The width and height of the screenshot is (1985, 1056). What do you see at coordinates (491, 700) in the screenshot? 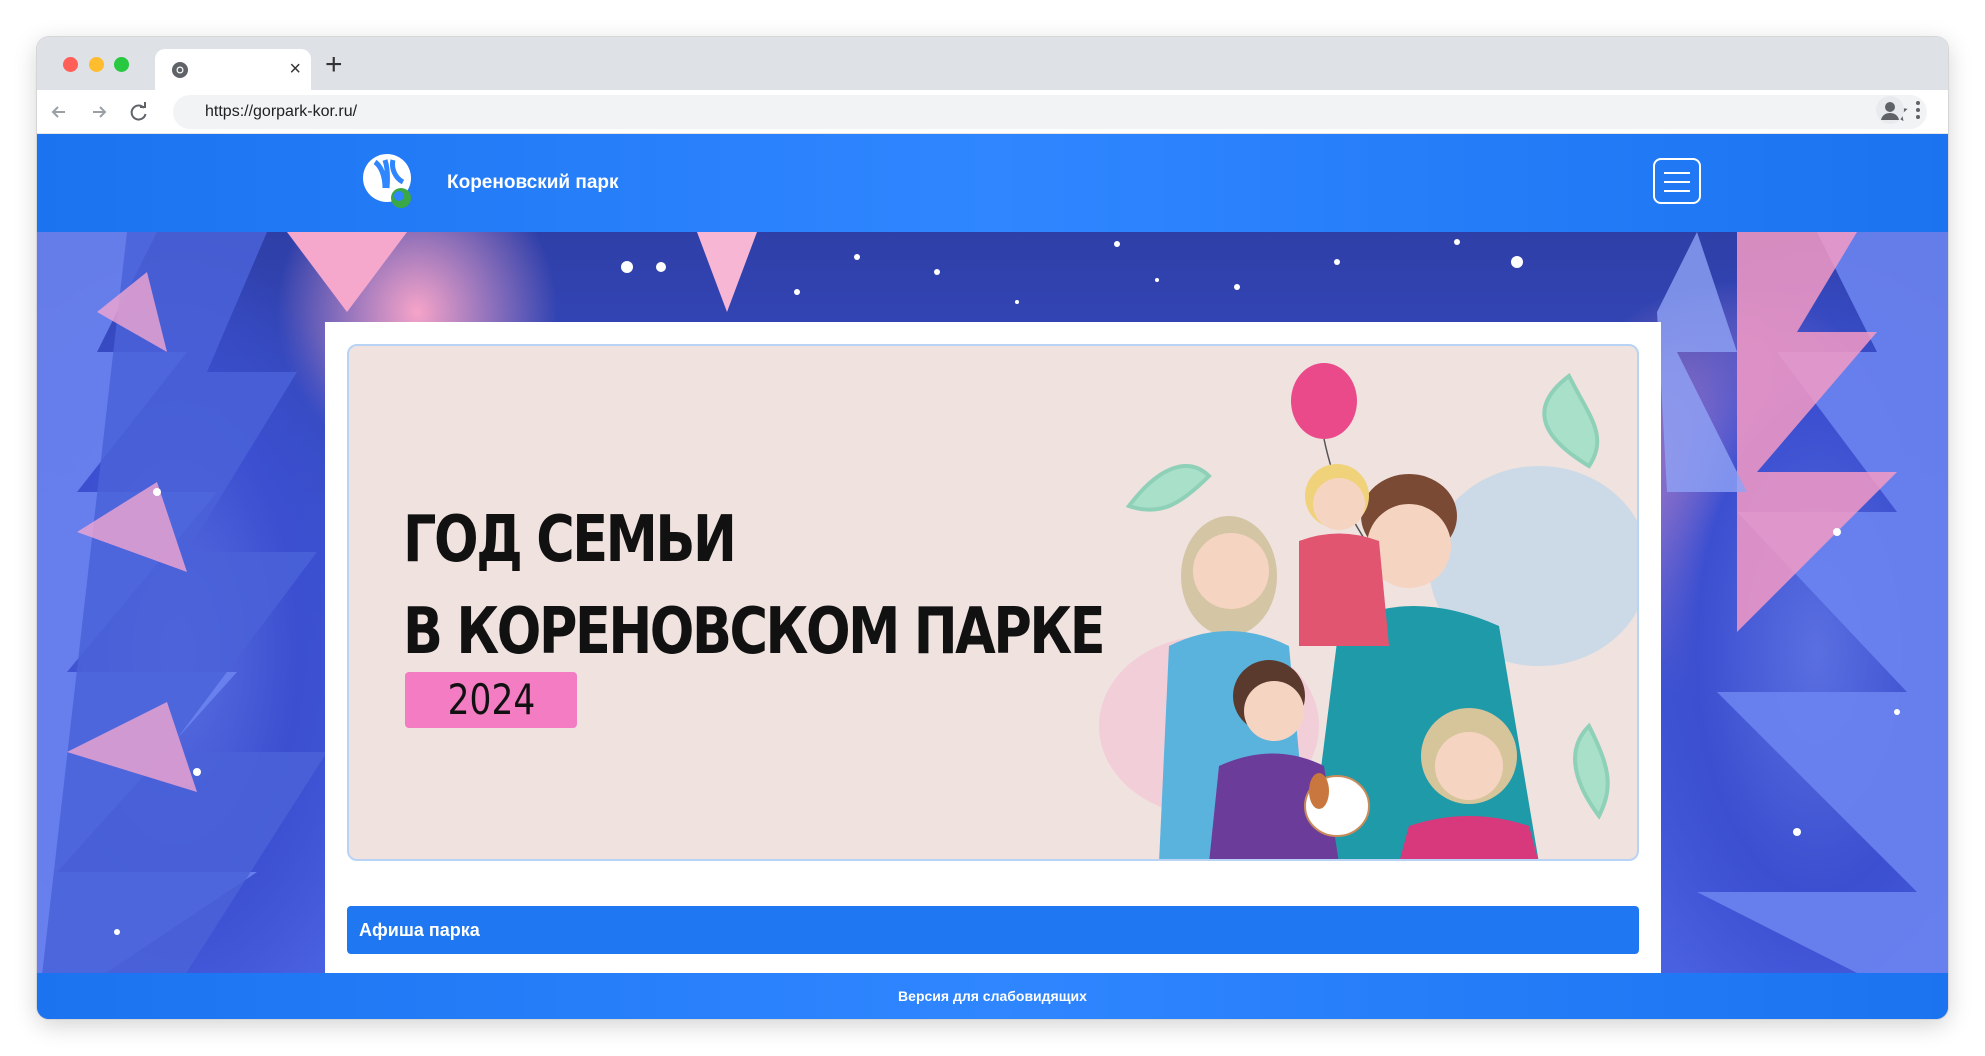
I see `banner-year-badge: 2024` at bounding box center [491, 700].